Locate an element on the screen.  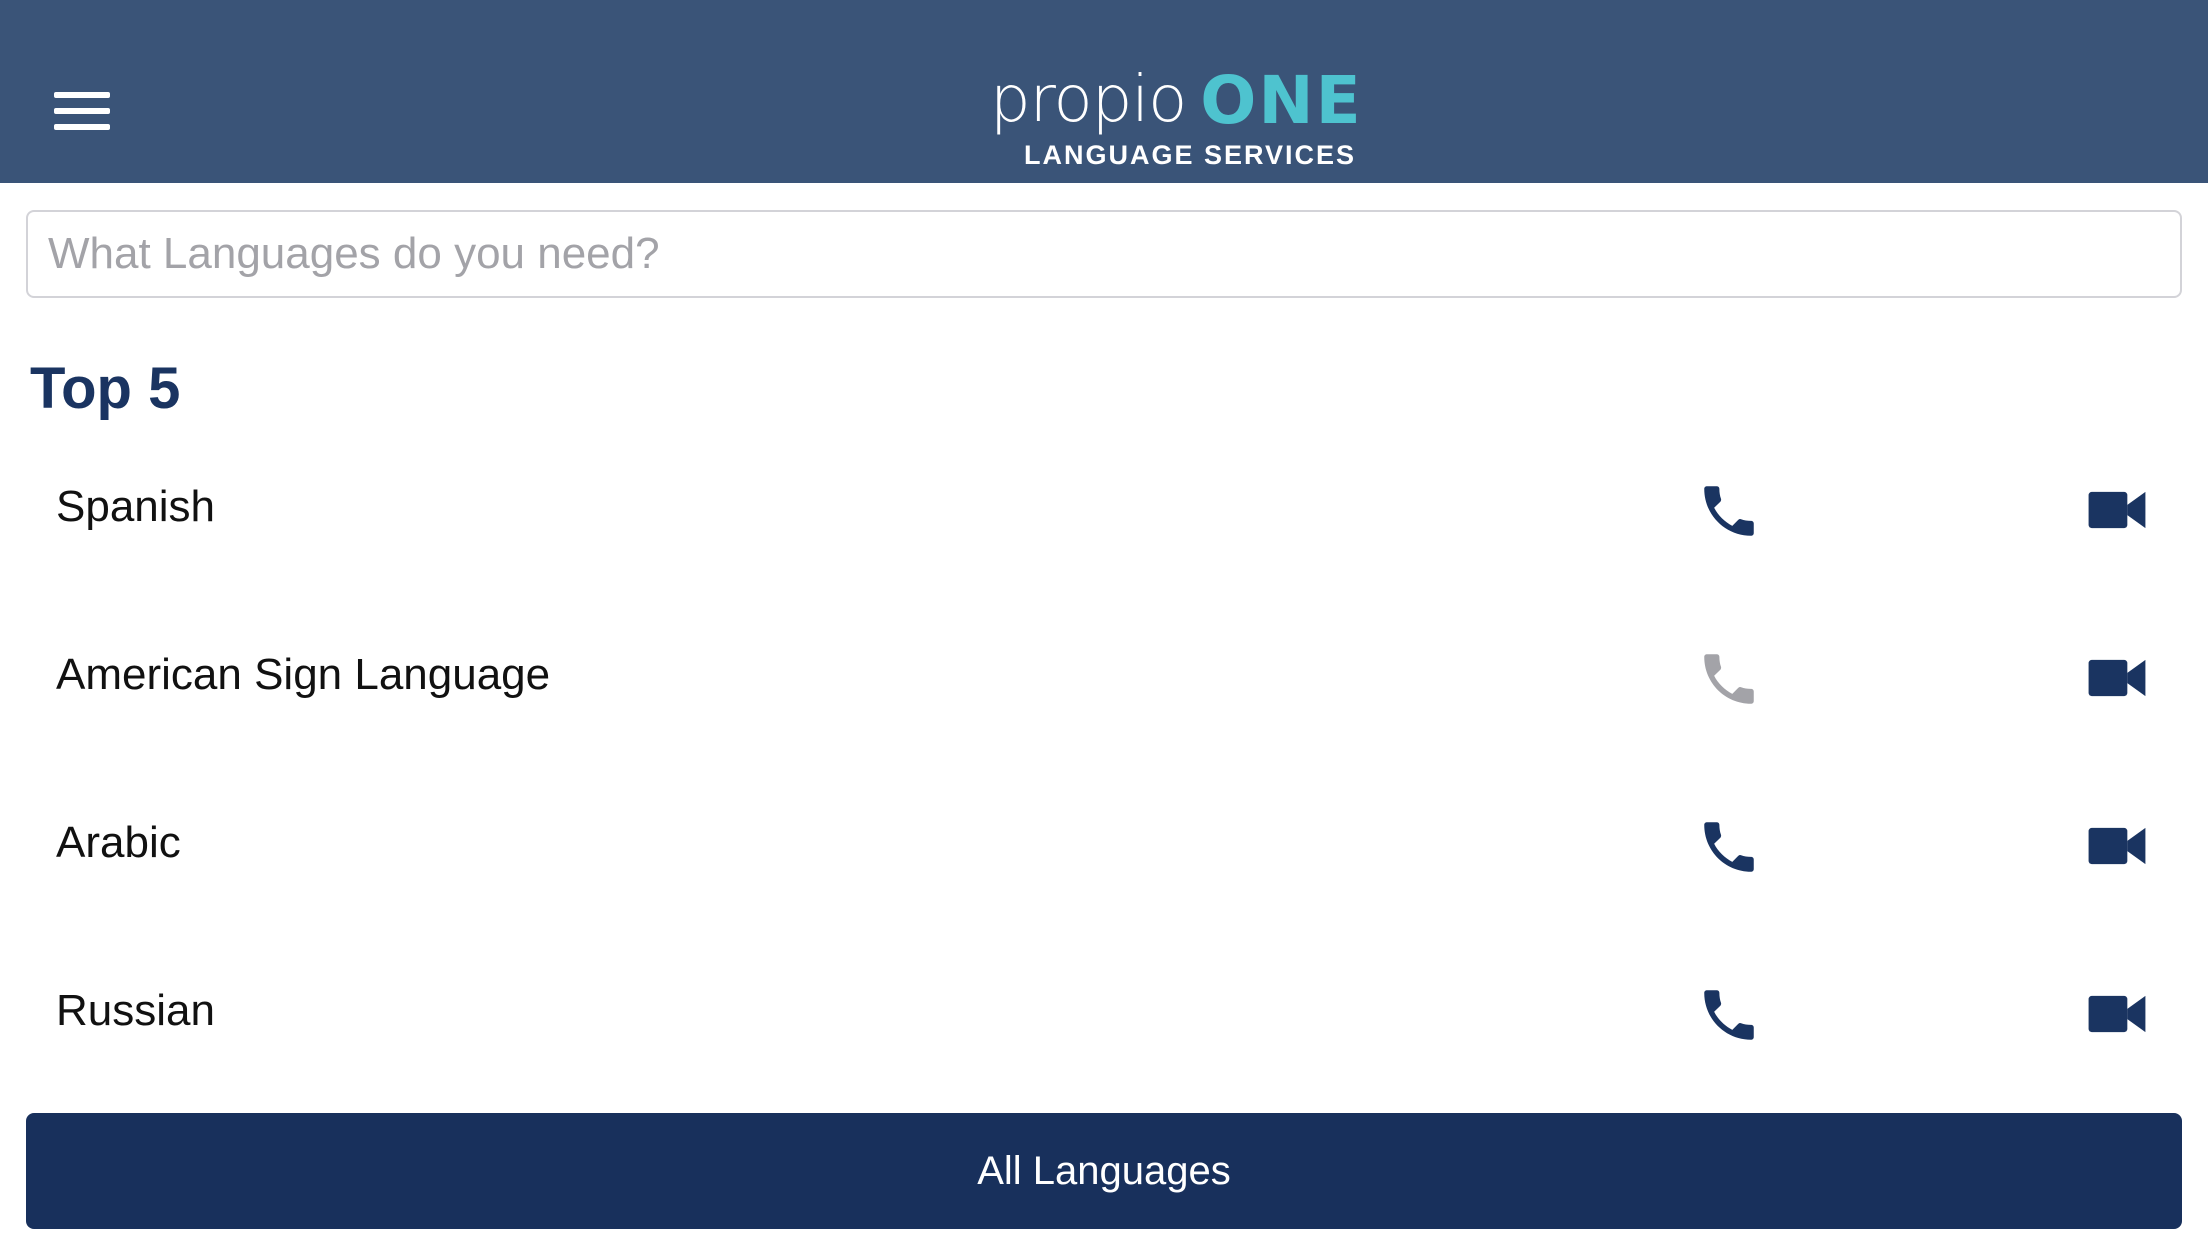
logo-propio-text: propio is located at coordinates (1088, 100).